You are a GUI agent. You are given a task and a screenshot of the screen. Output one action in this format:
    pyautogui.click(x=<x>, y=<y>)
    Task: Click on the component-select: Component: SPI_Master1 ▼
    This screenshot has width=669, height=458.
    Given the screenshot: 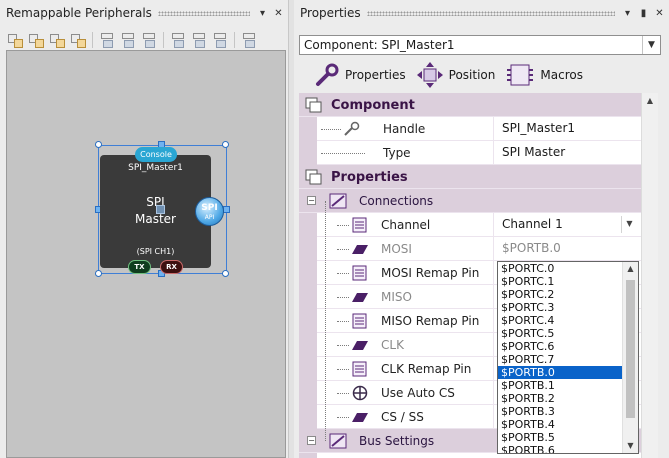 What is the action you would take?
    pyautogui.click(x=480, y=45)
    